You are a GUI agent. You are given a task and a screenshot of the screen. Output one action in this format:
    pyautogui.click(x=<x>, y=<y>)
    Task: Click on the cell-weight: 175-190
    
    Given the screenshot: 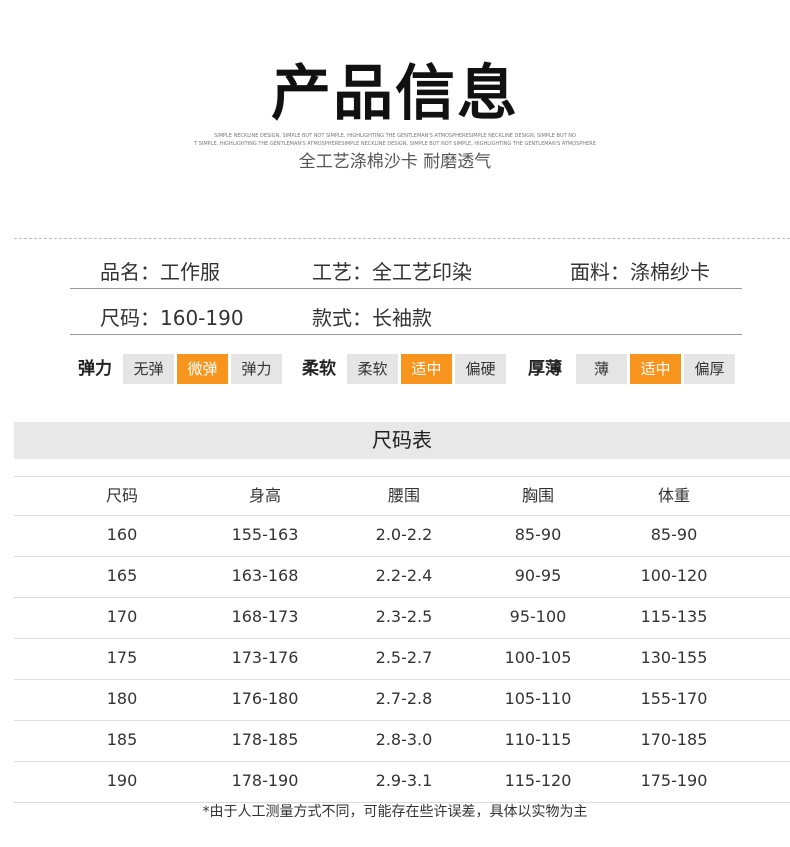 What is the action you would take?
    pyautogui.click(x=674, y=780)
    